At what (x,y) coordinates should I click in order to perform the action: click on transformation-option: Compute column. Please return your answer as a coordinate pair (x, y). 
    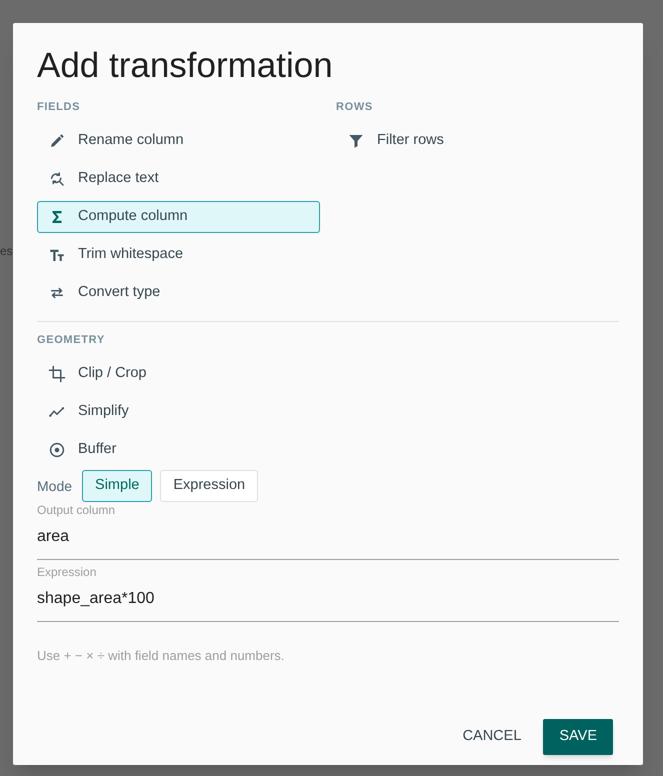
    Looking at the image, I should click on (178, 217).